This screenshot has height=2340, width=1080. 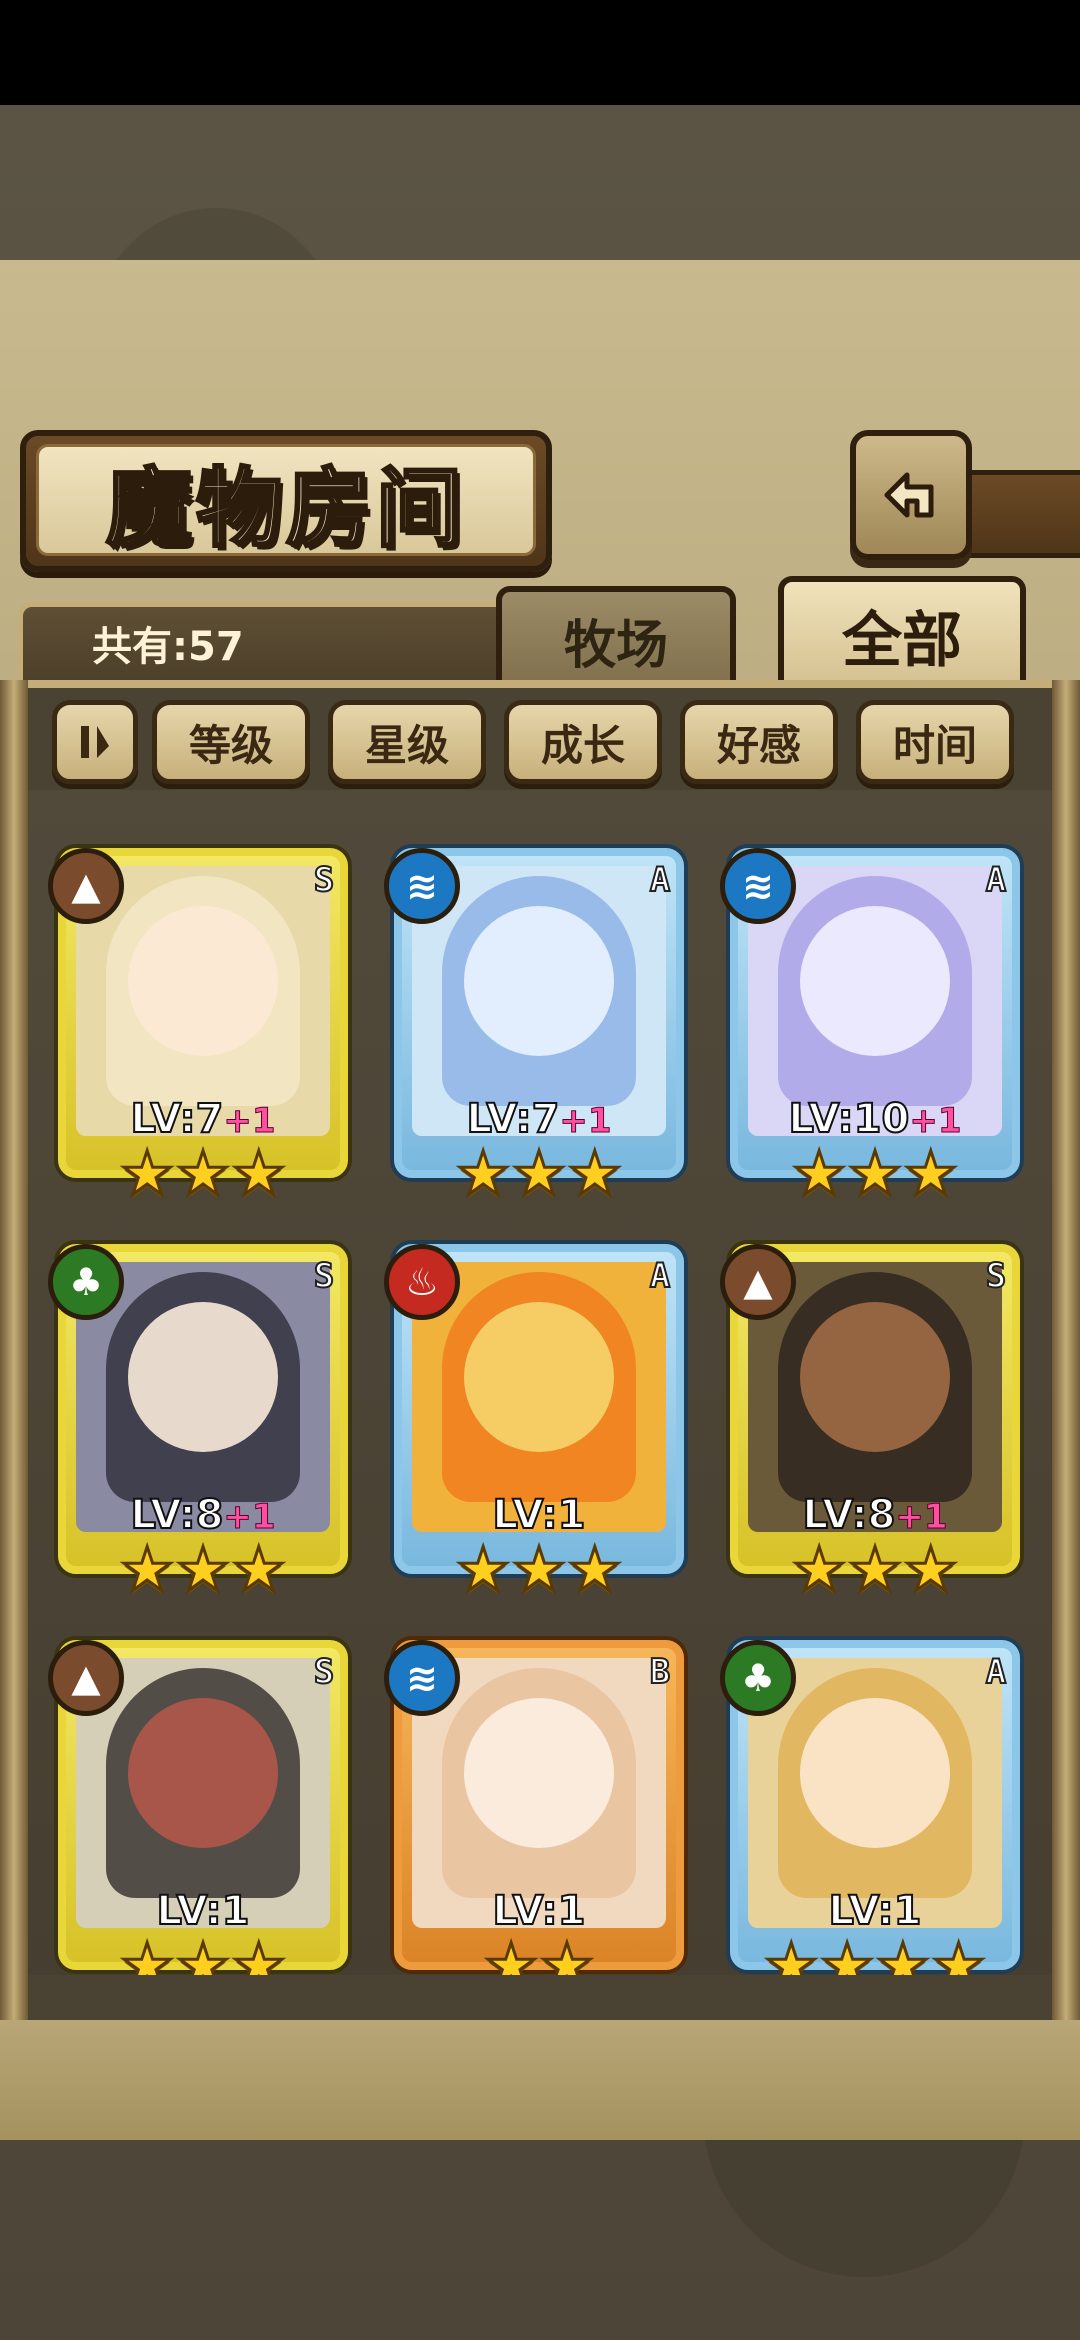 I want to click on star-rating: ★ ★, so click(x=539, y=1953).